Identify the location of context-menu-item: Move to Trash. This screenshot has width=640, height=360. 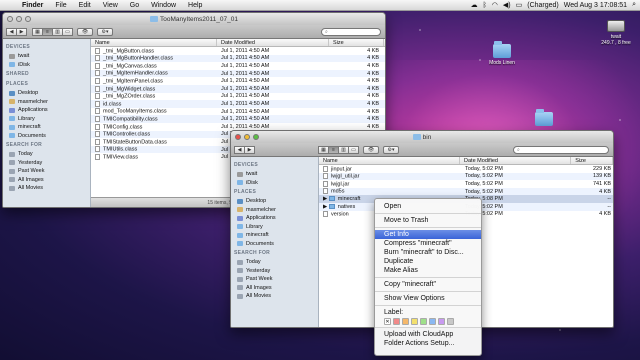
(428, 220).